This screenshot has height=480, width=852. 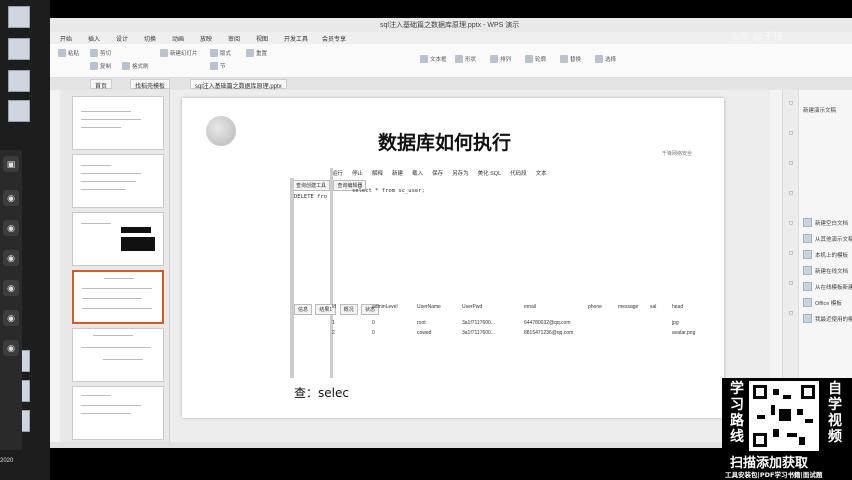 I want to click on menu-animation: 动画, so click(x=178, y=38).